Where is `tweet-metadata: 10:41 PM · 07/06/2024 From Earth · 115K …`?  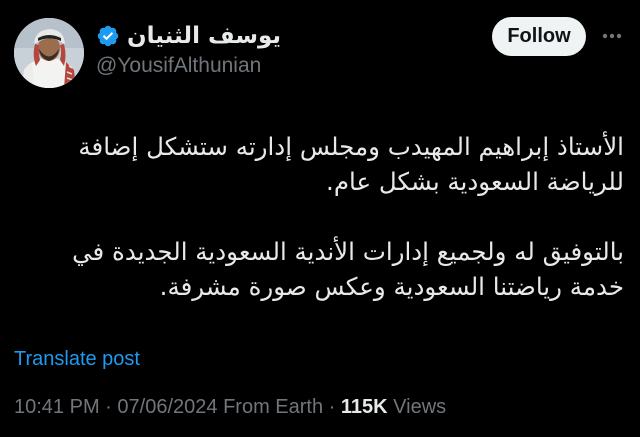 tweet-metadata: 10:41 PM · 07/06/2024 From Earth · 115K … is located at coordinates (230, 407).